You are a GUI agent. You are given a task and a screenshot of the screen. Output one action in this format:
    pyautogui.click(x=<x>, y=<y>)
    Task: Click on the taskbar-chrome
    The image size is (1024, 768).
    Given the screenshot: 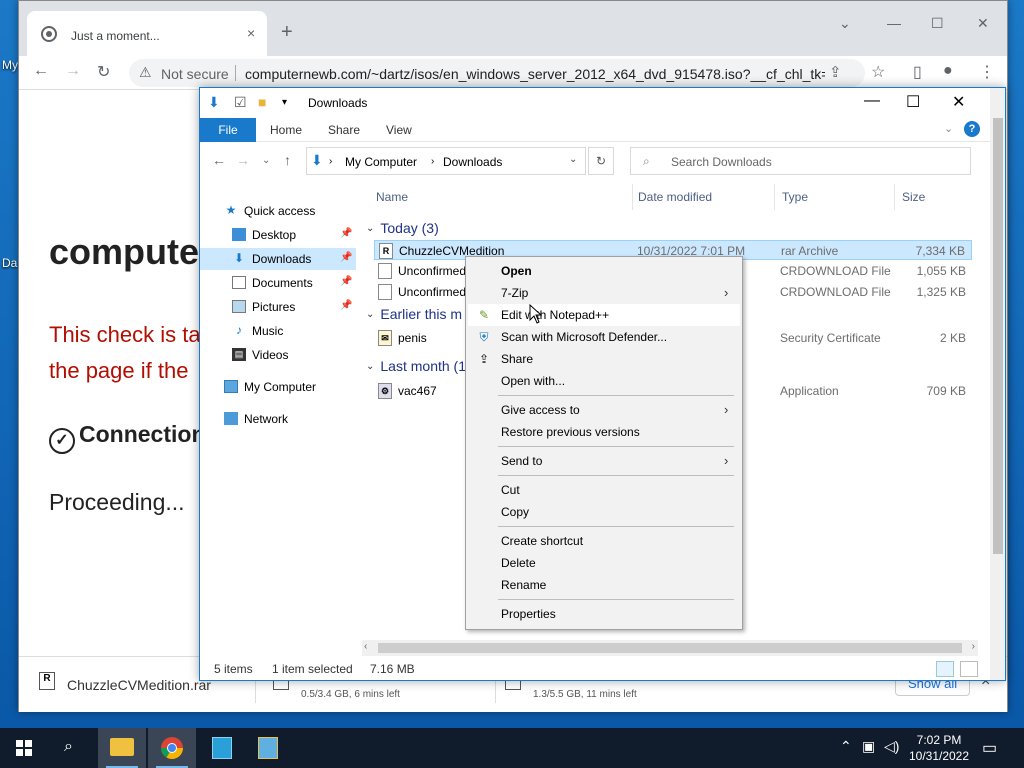 What is the action you would take?
    pyautogui.click(x=172, y=748)
    